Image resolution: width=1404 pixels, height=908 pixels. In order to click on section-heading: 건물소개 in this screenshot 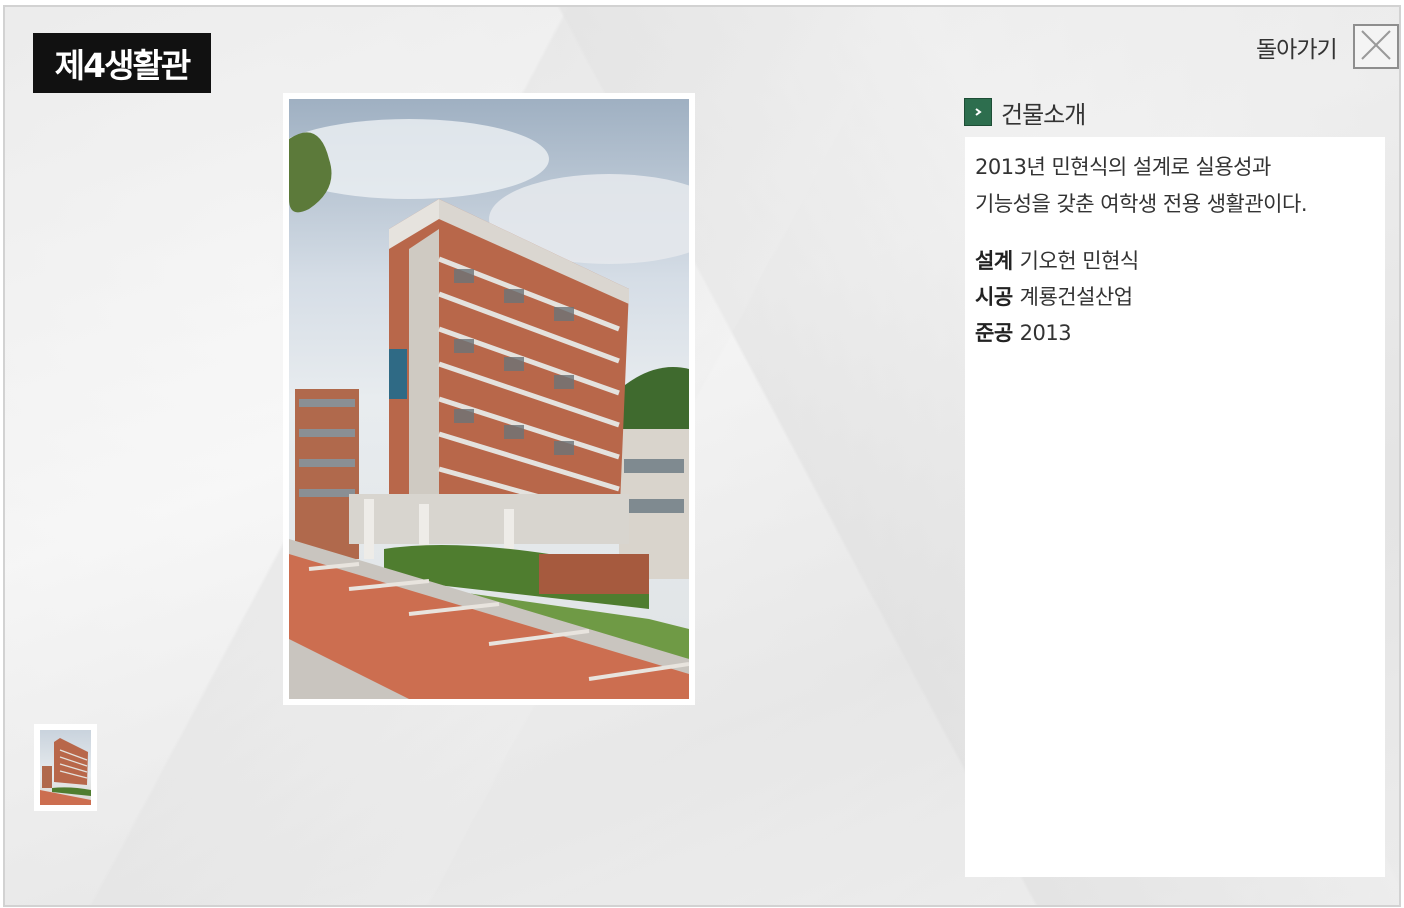, I will do `click(1025, 112)`.